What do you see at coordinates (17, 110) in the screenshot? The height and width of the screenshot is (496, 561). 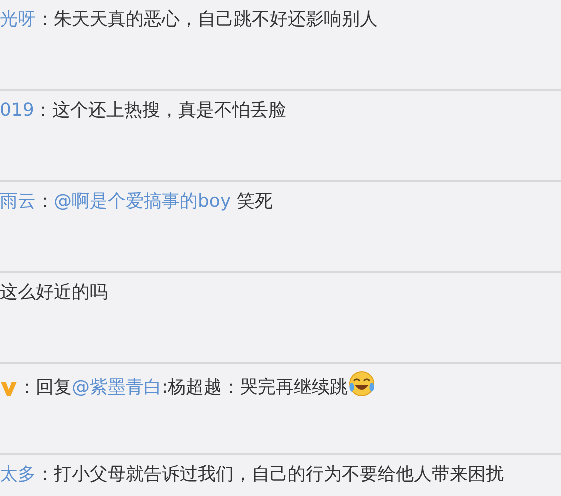 I see `username-link: 019` at bounding box center [17, 110].